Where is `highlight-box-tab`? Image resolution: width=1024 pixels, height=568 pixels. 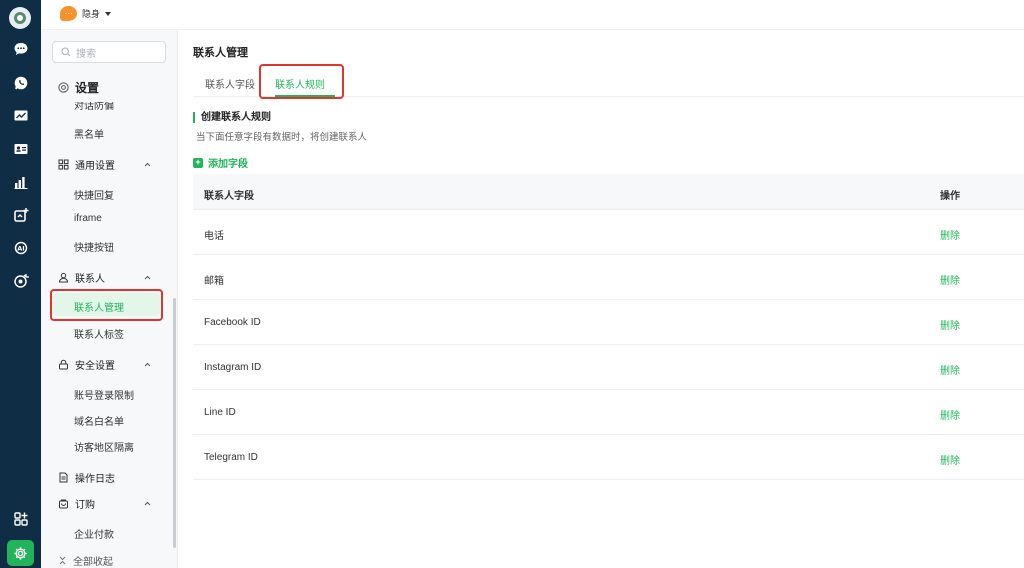 highlight-box-tab is located at coordinates (301, 81).